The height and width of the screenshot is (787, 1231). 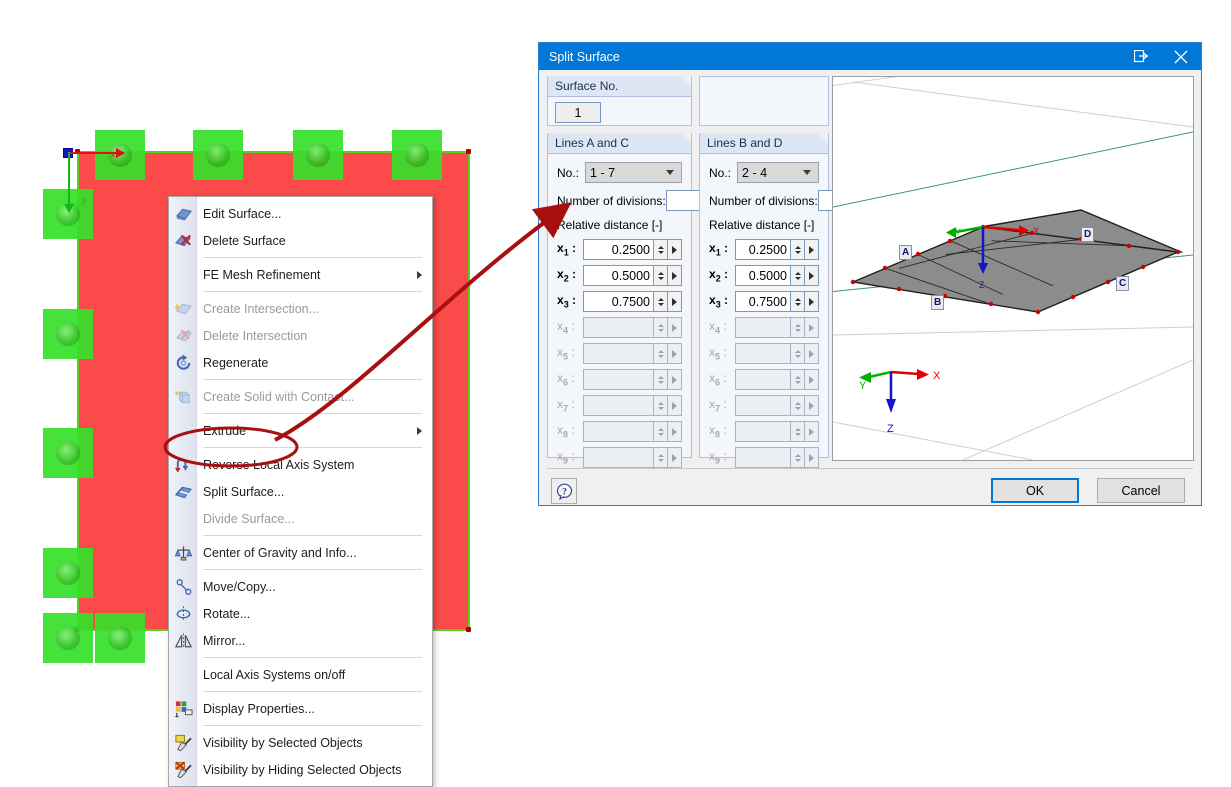 I want to click on lines-ac-picker-x2, so click(x=674, y=275).